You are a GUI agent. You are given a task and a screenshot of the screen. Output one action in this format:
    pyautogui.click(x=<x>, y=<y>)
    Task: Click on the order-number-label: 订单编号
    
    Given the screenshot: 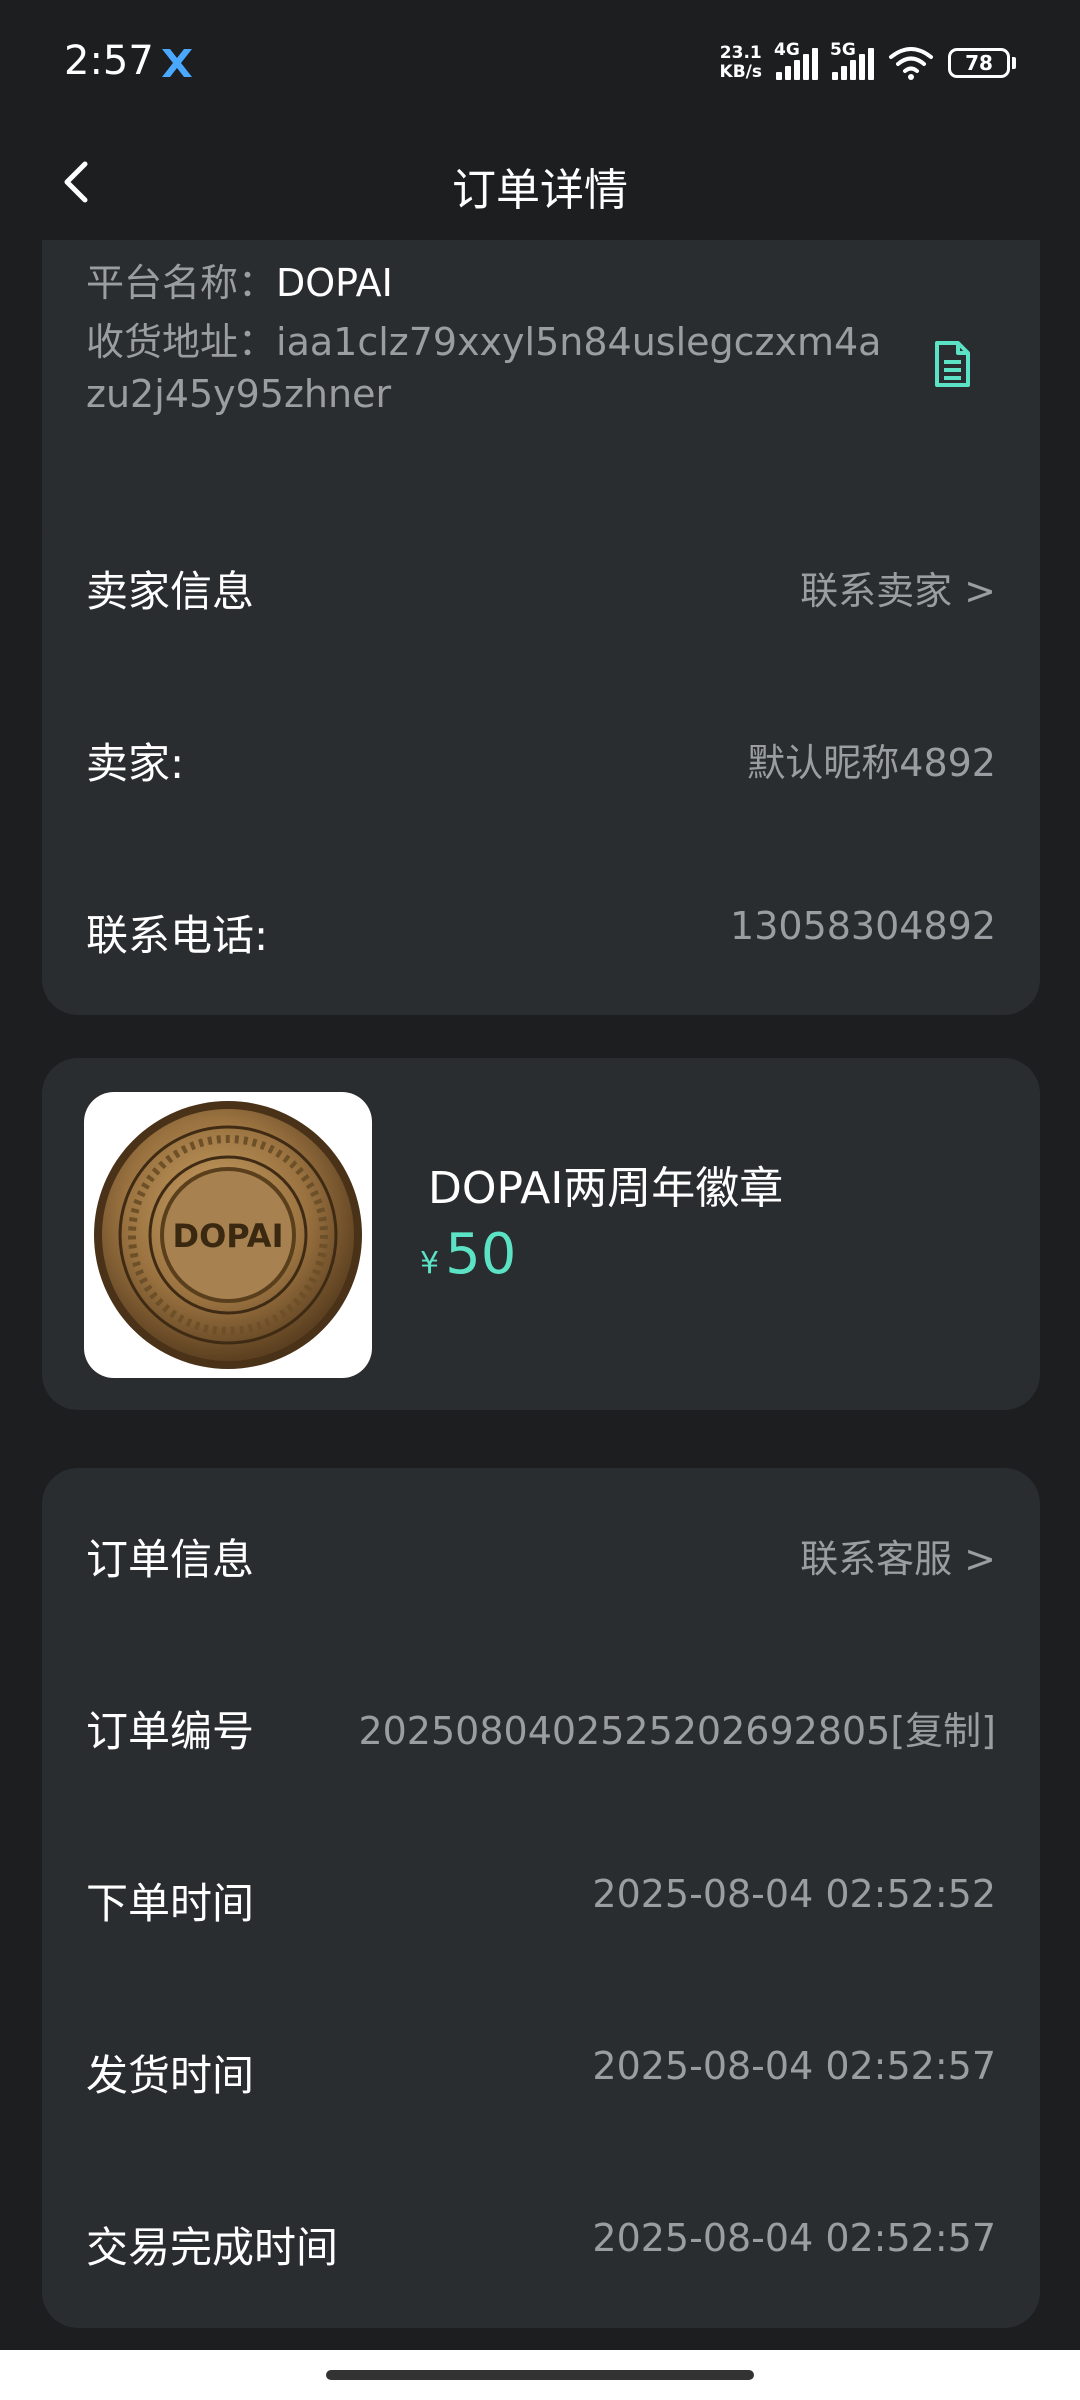 What is the action you would take?
    pyautogui.click(x=170, y=1731)
    